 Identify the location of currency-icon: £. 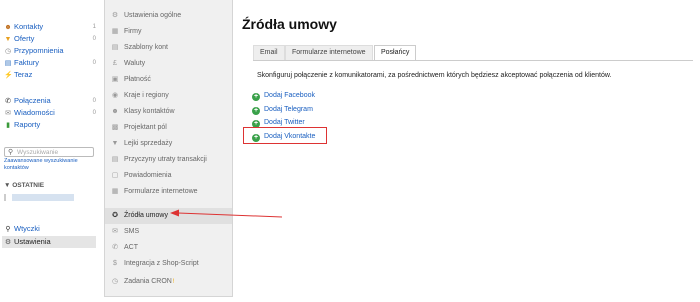
(115, 63).